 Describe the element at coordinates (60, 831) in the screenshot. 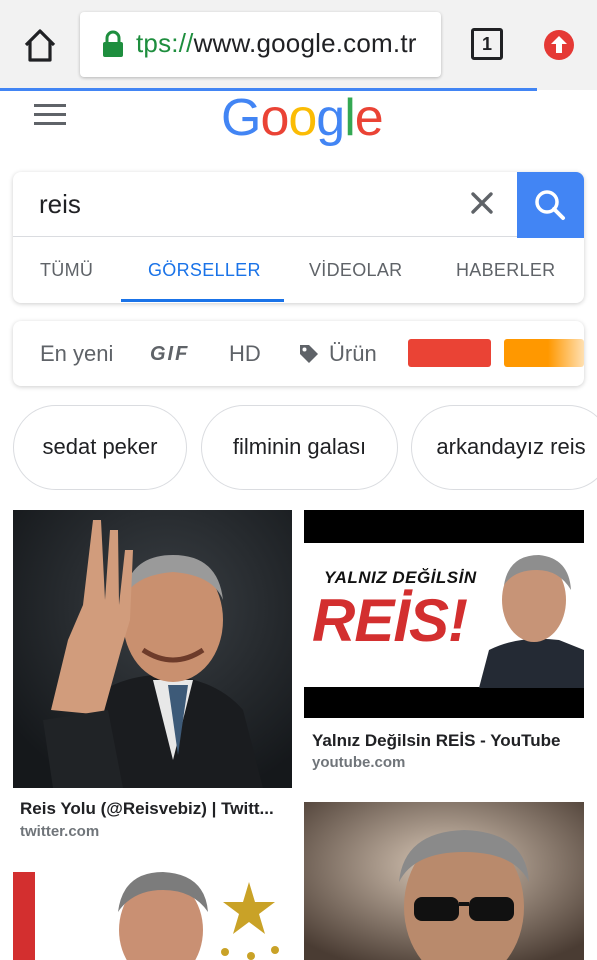

I see `result-source: twitter.com` at that location.